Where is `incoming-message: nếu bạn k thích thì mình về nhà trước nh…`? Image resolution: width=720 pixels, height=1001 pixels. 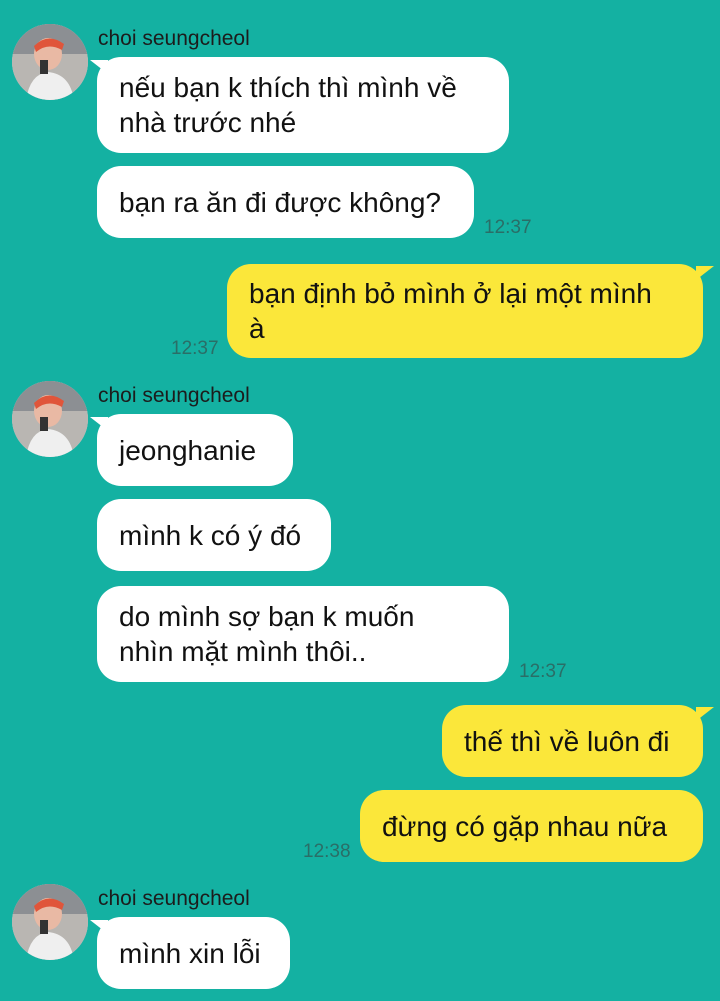
incoming-message: nếu bạn k thích thì mình về nhà trước nh… is located at coordinates (303, 105).